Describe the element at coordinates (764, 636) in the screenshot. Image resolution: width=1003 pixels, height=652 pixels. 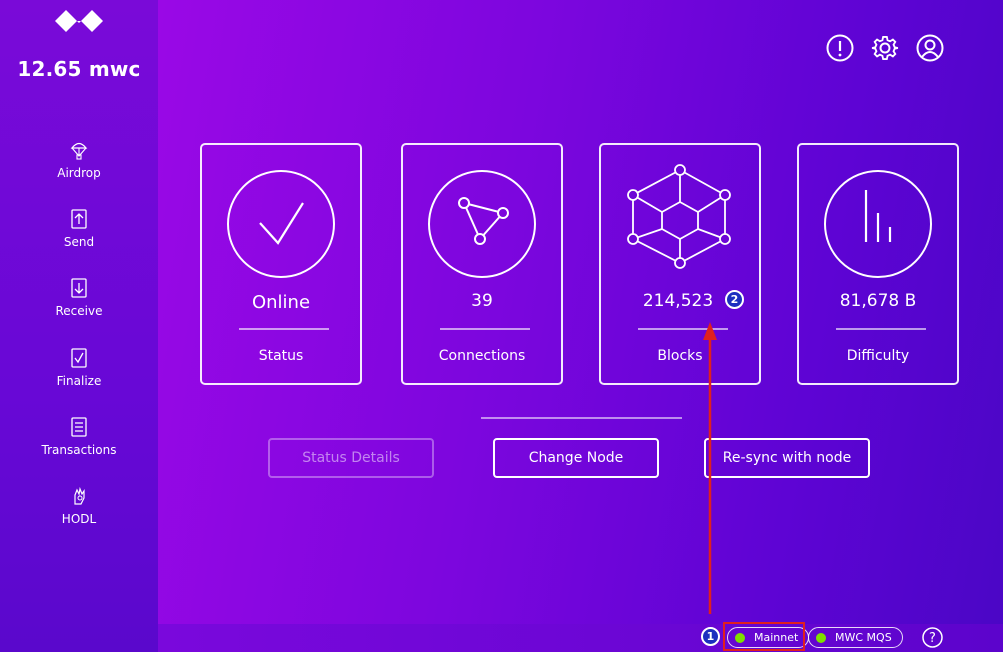
I see `mainnet-highlight-box` at that location.